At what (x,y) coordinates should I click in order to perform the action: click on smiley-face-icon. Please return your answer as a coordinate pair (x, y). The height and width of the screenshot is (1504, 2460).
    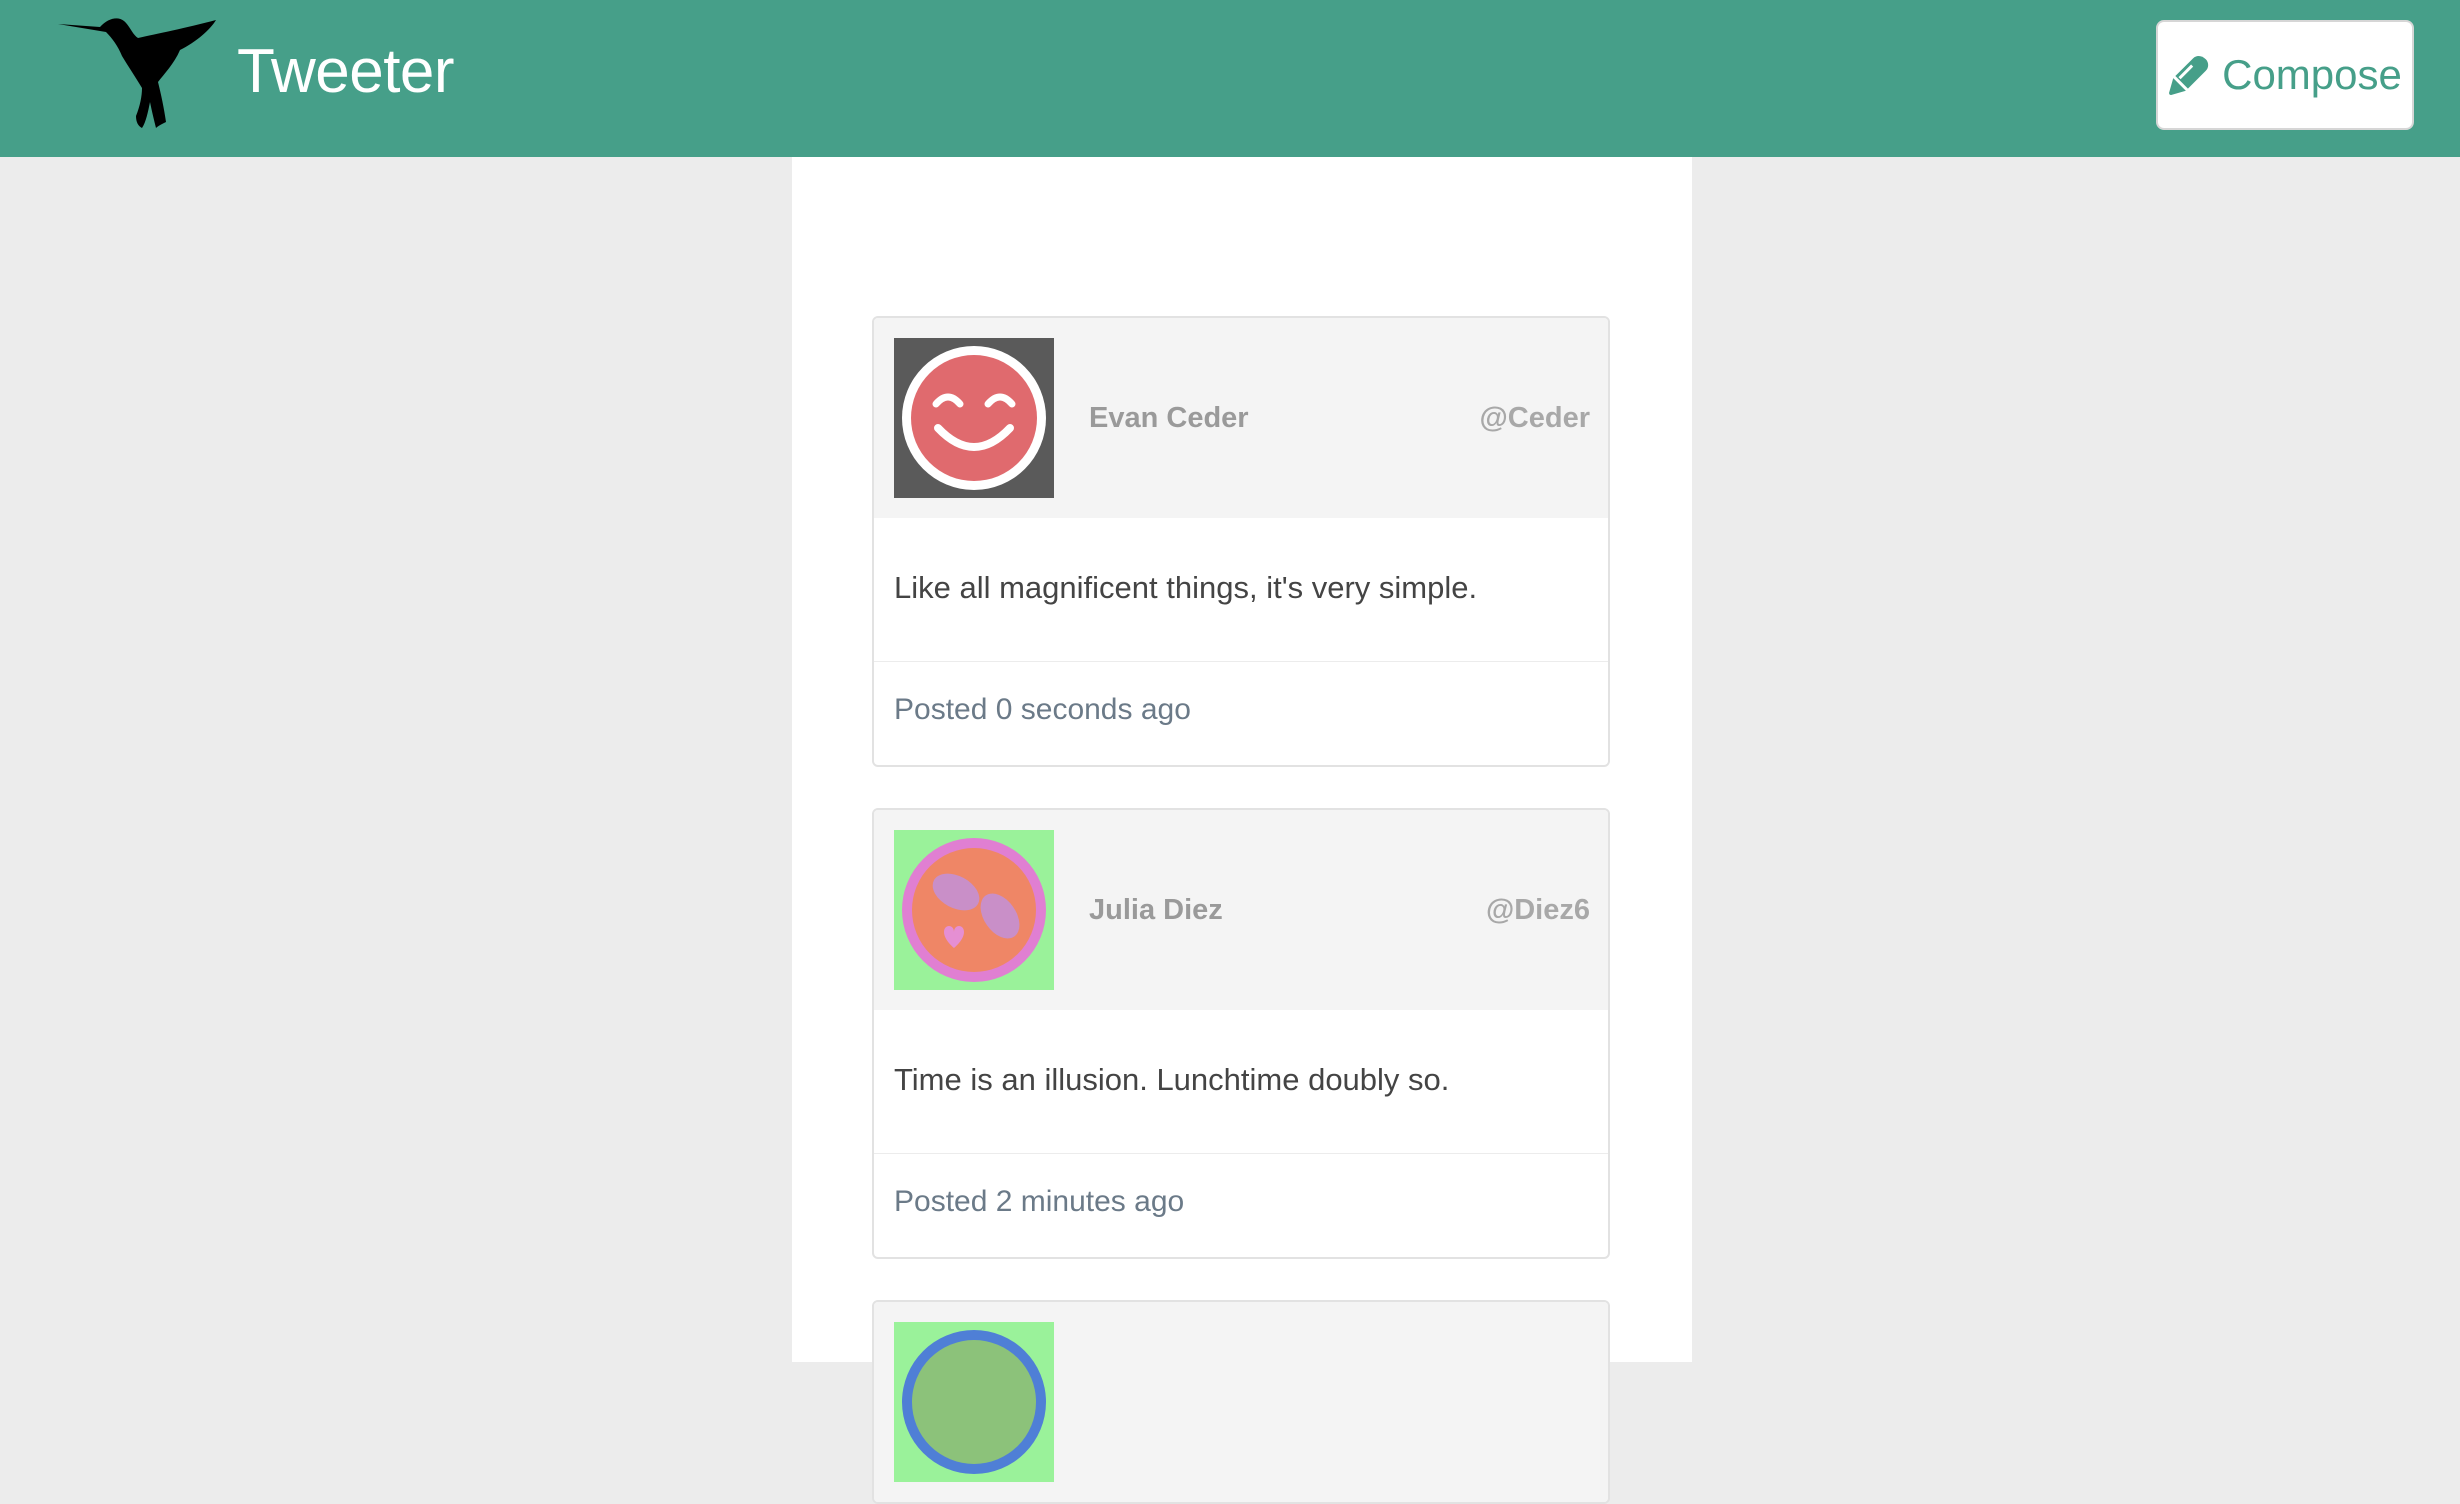
    Looking at the image, I should click on (974, 418).